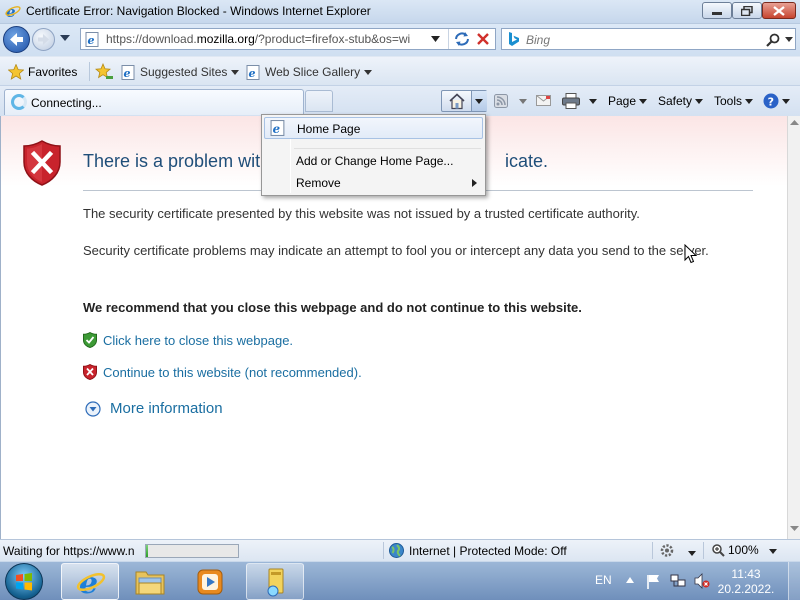 Image resolution: width=800 pixels, height=600 pixels. I want to click on error-title: There is a problem with icate., so click(315, 161).